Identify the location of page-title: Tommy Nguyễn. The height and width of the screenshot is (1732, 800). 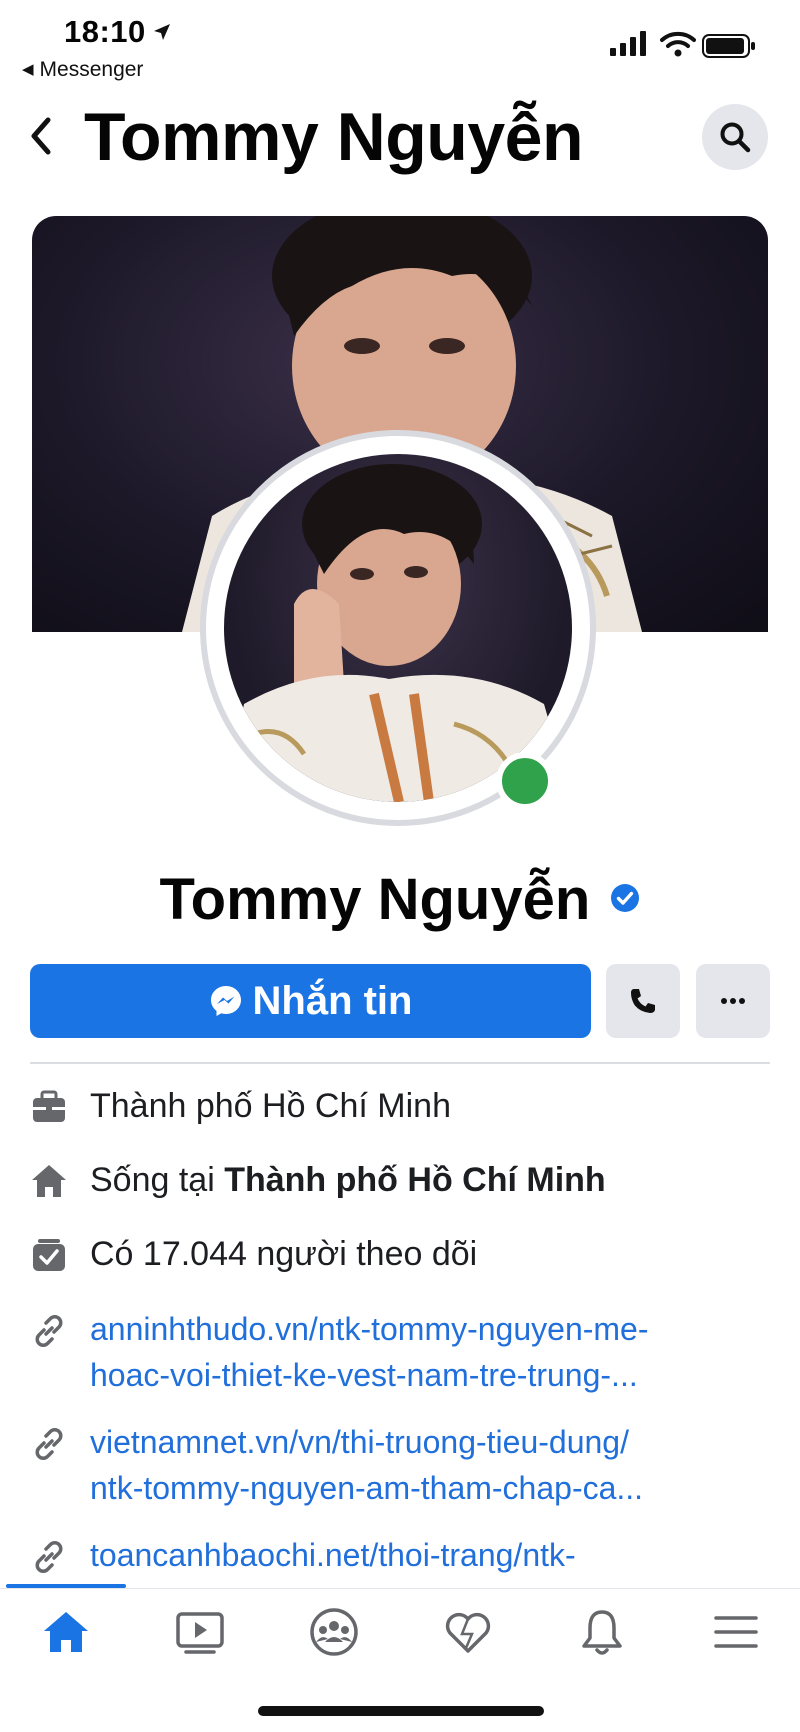
(334, 137).